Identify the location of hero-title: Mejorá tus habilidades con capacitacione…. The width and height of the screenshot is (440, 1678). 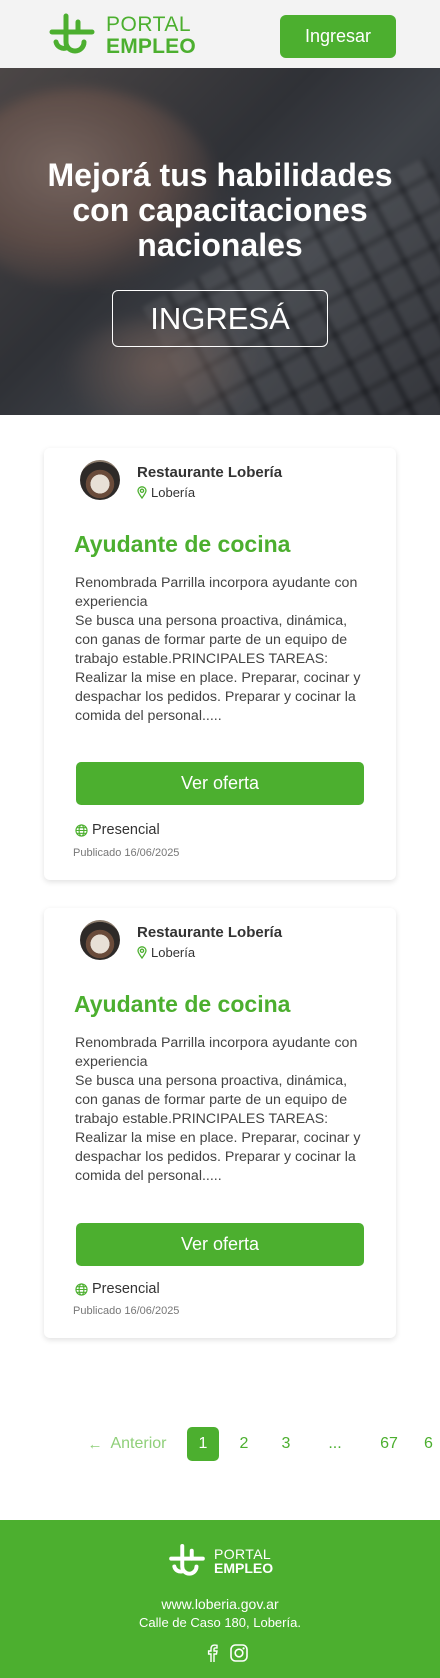
(220, 210).